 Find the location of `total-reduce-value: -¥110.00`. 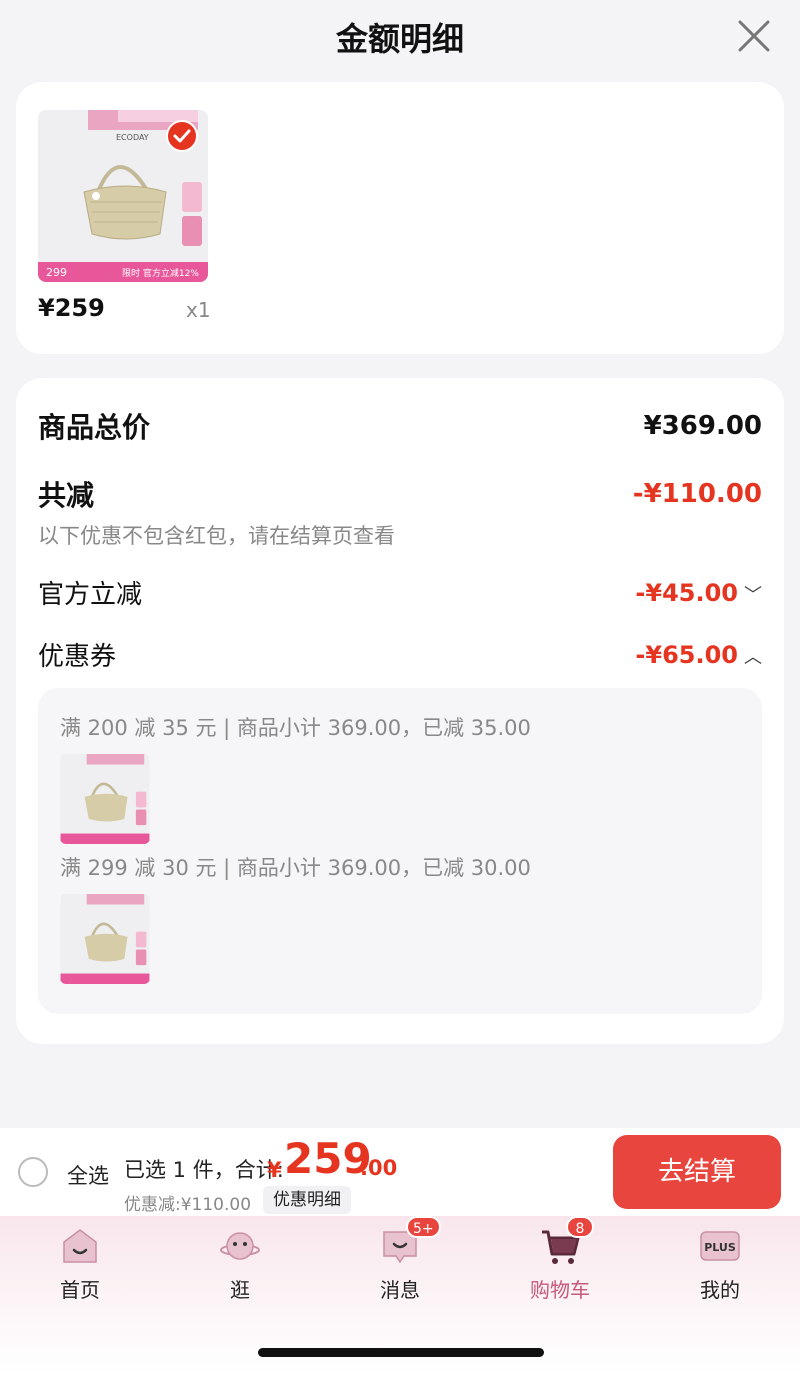

total-reduce-value: -¥110.00 is located at coordinates (697, 494).